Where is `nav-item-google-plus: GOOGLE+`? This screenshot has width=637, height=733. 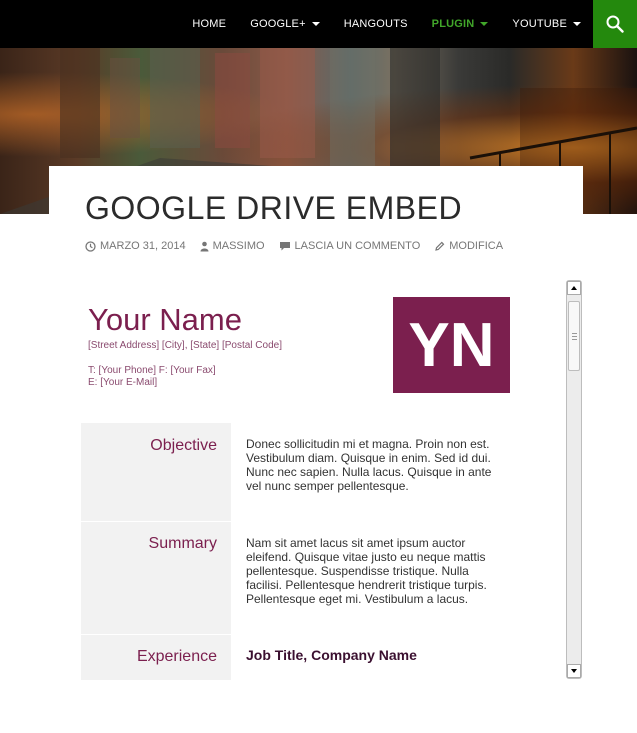
nav-item-google-plus: GOOGLE+ is located at coordinates (285, 24).